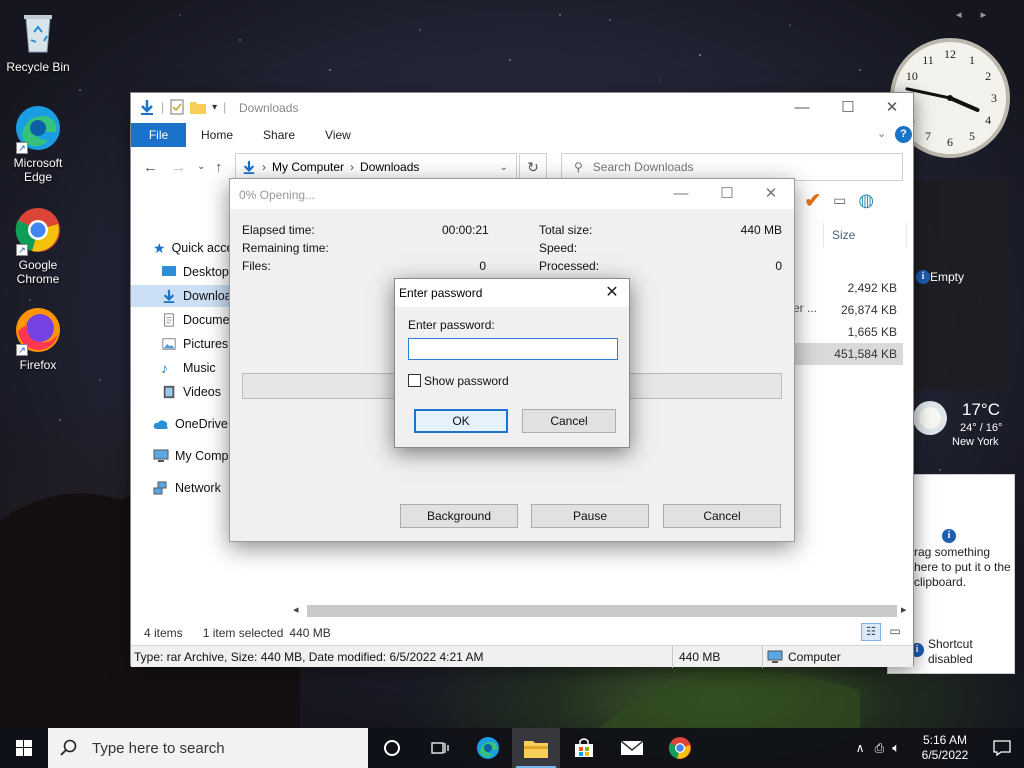 The image size is (1024, 768). I want to click on nav-downloads: Downloads, so click(181, 296).